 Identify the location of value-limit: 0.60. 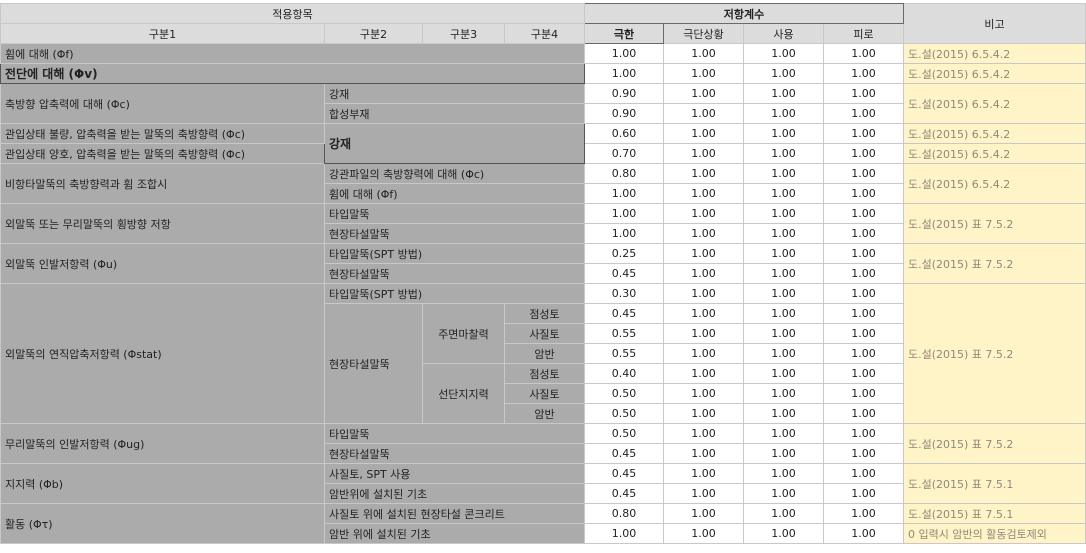
(624, 133).